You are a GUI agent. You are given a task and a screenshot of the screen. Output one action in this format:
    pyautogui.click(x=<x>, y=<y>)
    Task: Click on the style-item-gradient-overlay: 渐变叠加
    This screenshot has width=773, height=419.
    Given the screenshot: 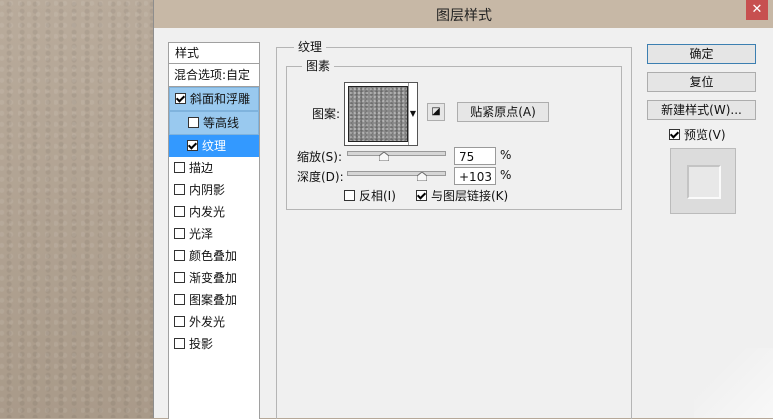 What is the action you would take?
    pyautogui.click(x=214, y=278)
    